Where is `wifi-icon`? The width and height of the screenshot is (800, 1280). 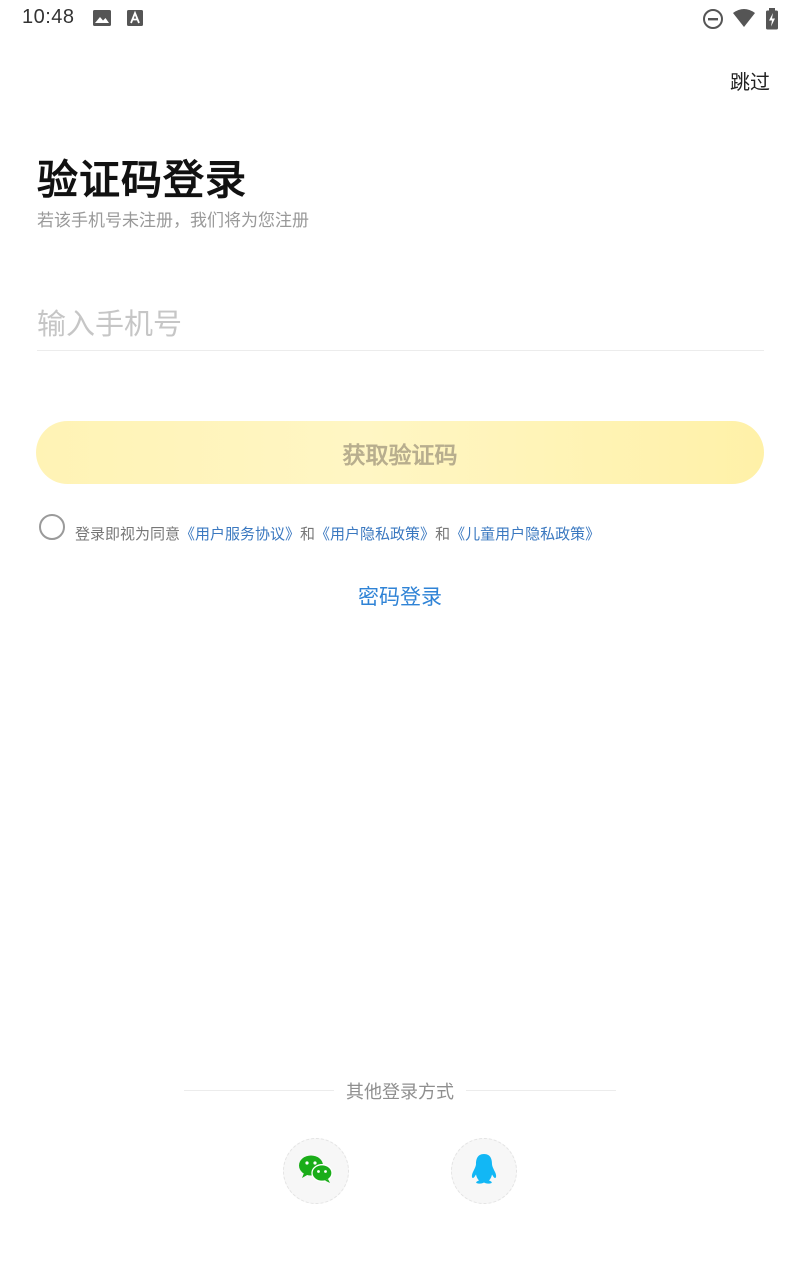
wifi-icon is located at coordinates (744, 20).